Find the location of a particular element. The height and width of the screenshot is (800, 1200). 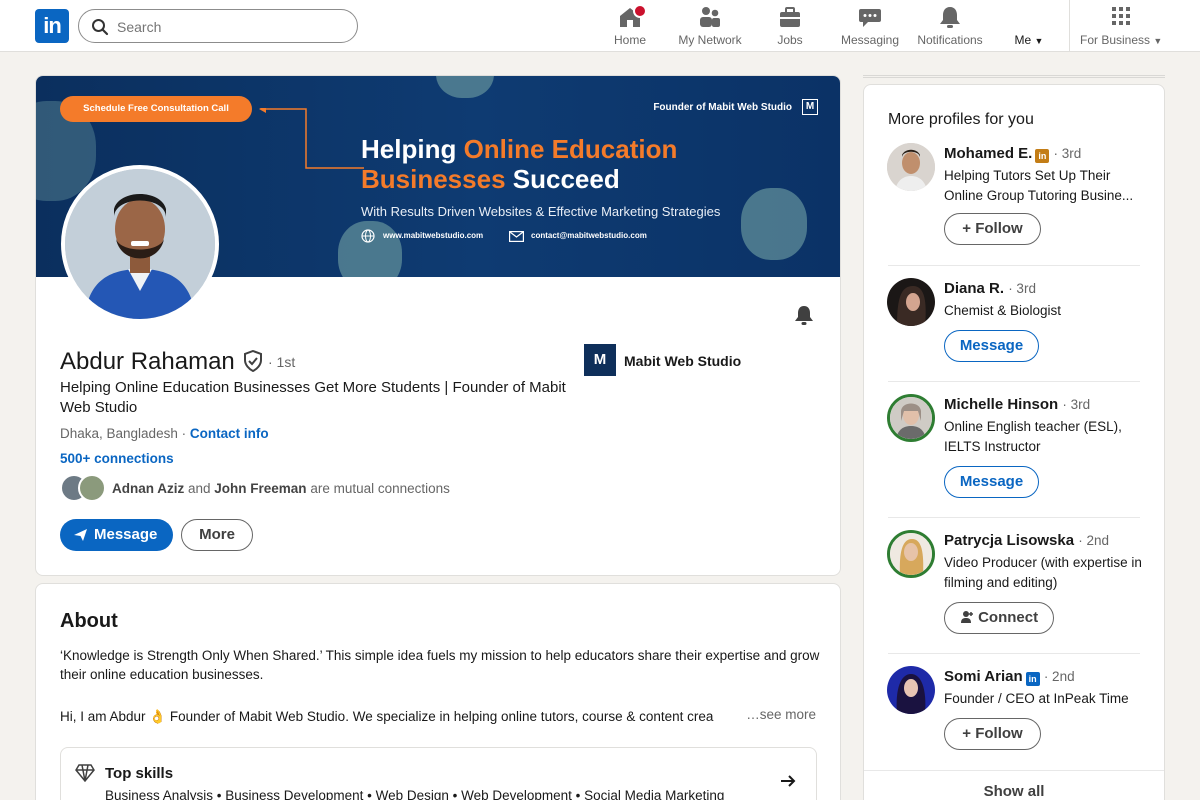

suggested-profile-name: Patrycja Lisowska · 2nd is located at coordinates (1026, 540).